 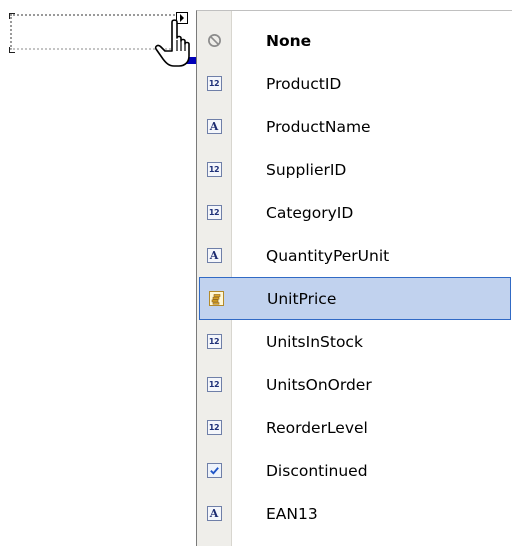 I want to click on control-placeholder, so click(x=94, y=32).